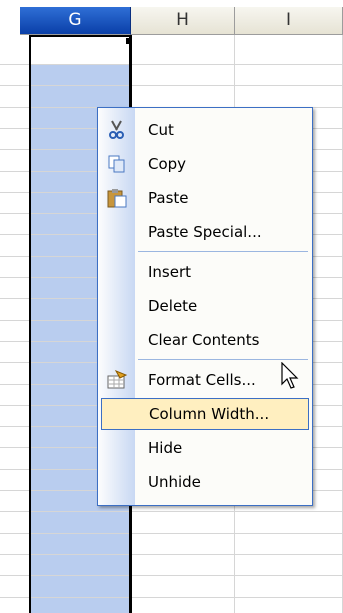 The height and width of the screenshot is (613, 343). Describe the element at coordinates (205, 482) in the screenshot. I see `menu-item-unhide: Unhide` at that location.